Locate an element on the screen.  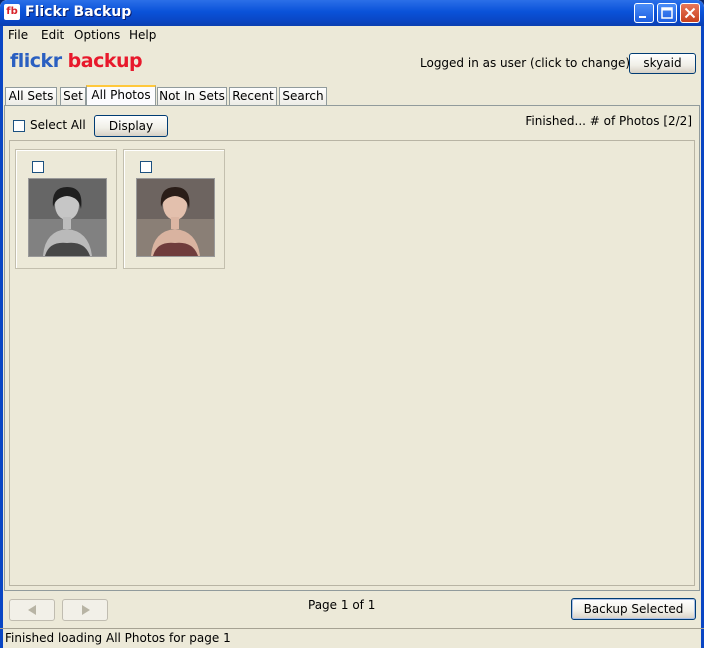
next-page-button is located at coordinates (85, 610).